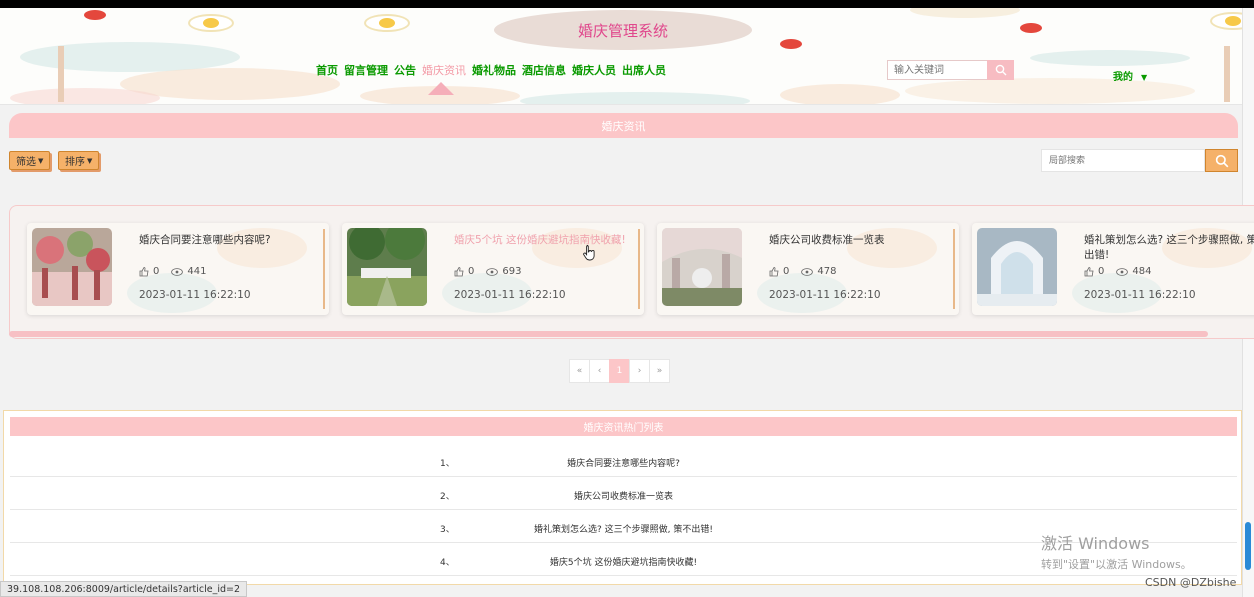 This screenshot has width=1254, height=597. Describe the element at coordinates (659, 371) in the screenshot. I see `page-last-button: »` at that location.